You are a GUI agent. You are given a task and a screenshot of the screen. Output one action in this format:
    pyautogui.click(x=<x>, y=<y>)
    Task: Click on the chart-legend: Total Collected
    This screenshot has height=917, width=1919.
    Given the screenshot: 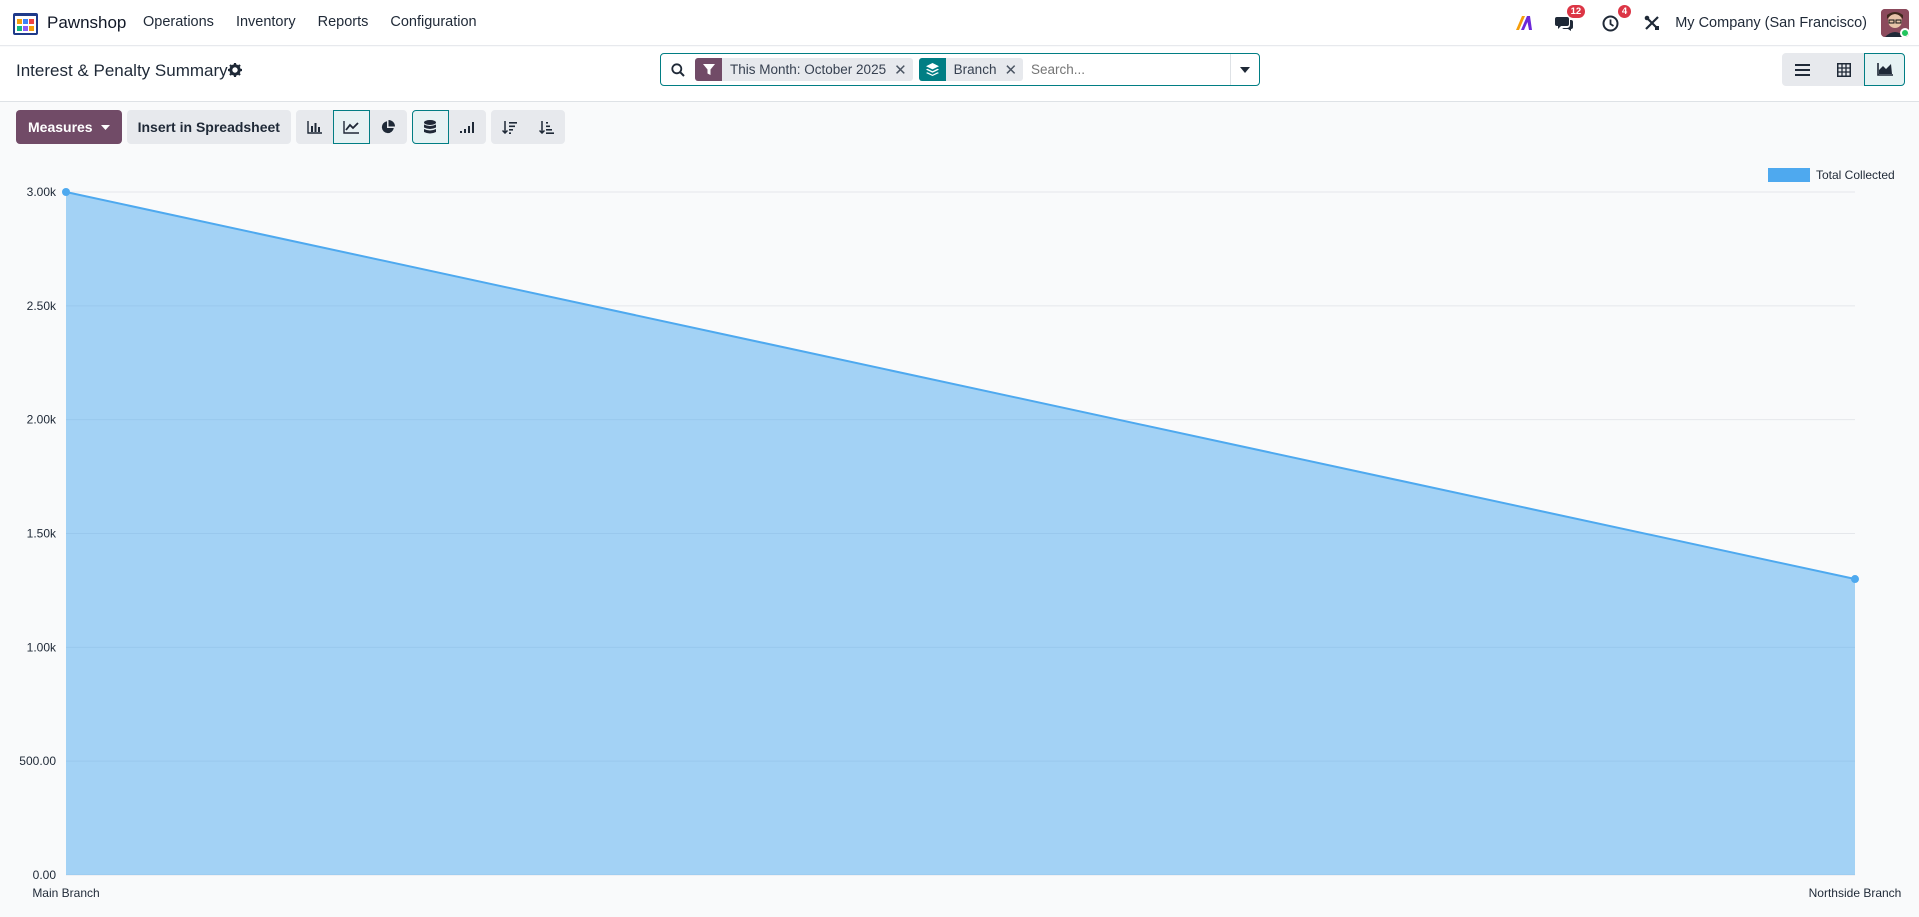 What is the action you would take?
    pyautogui.click(x=1831, y=175)
    